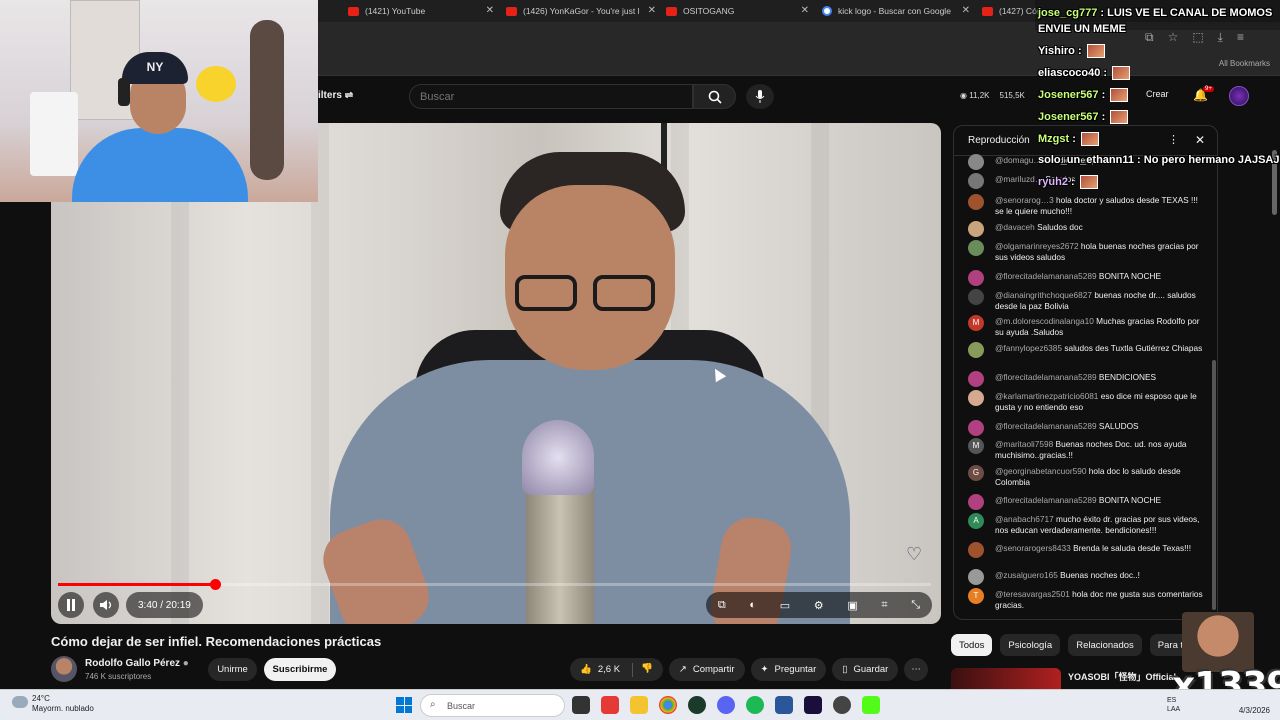 Image resolution: width=1280 pixels, height=720 pixels. What do you see at coordinates (1040, 471) in the screenshot?
I see `chat-username: @georginabetancuor590` at bounding box center [1040, 471].